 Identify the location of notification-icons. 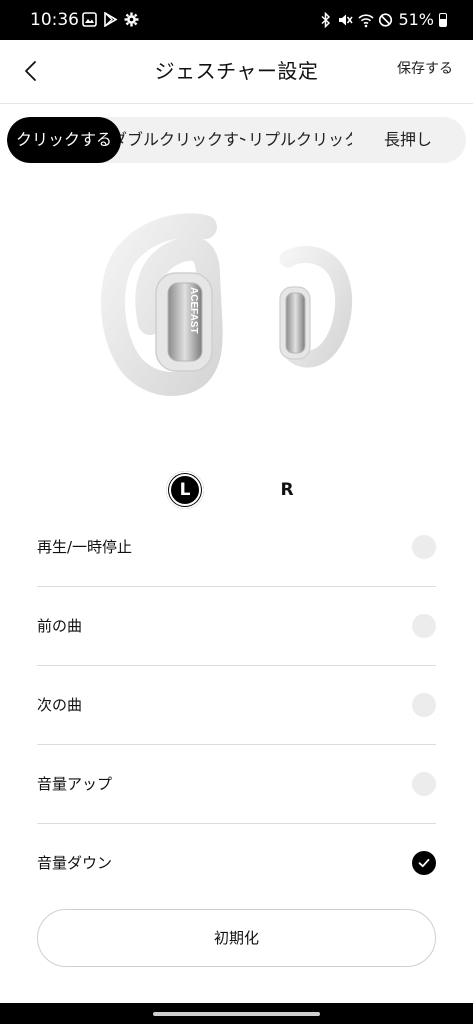
(110, 19).